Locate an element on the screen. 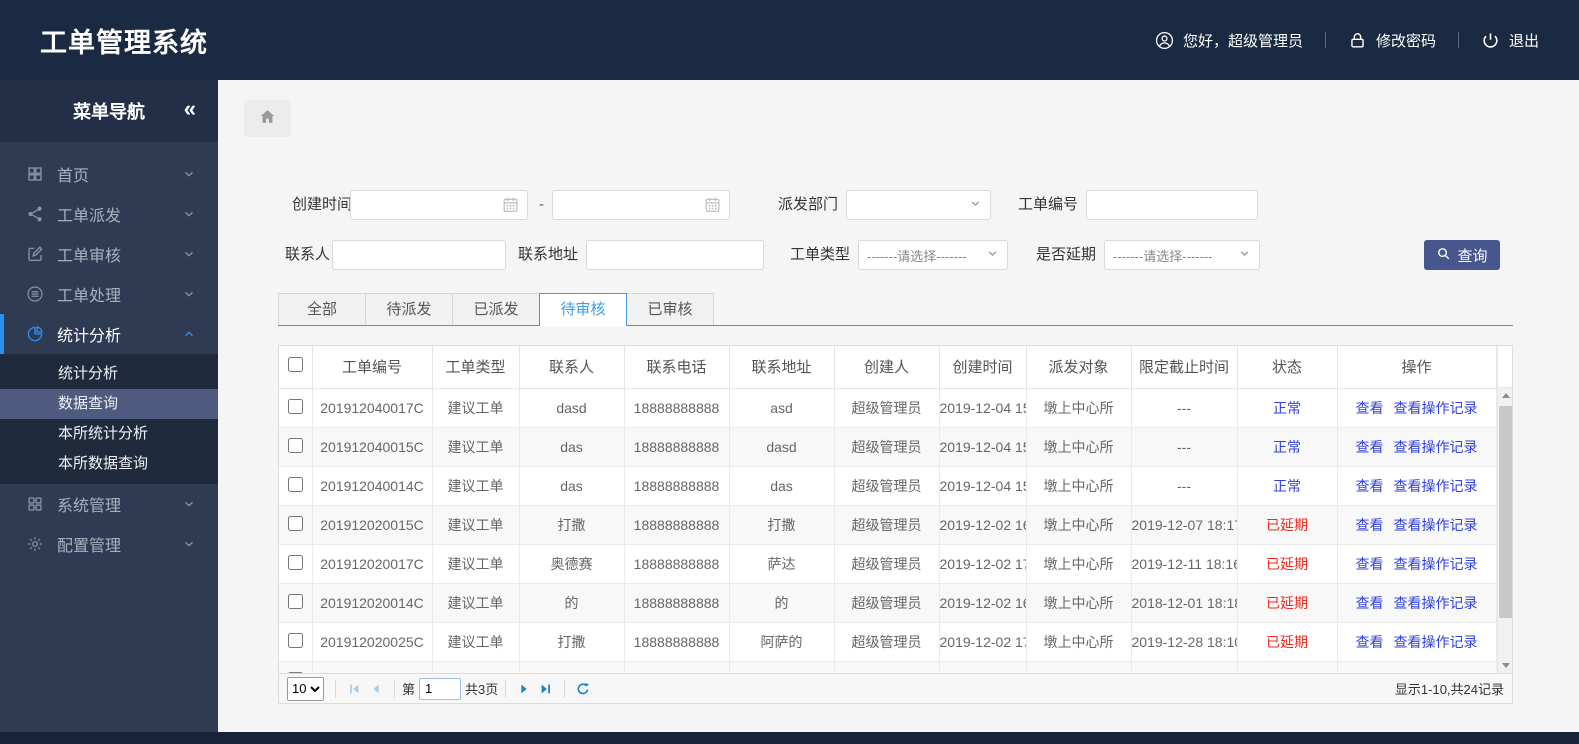 The width and height of the screenshot is (1579, 744). user-menu: 您好，超级管理员 is located at coordinates (1229, 40).